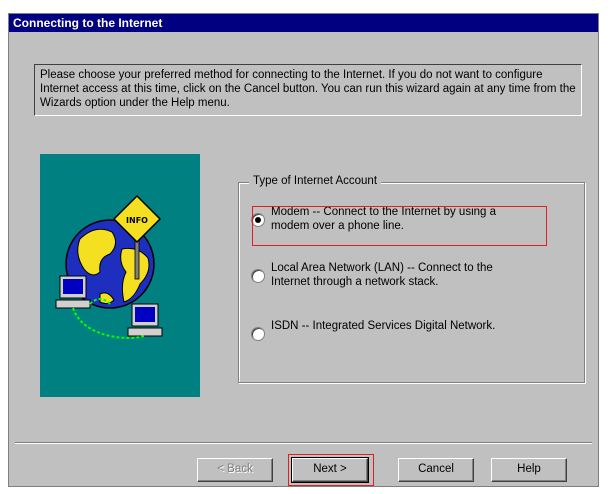 The height and width of the screenshot is (494, 613). Describe the element at coordinates (399, 226) in the screenshot. I see `modem-highlight-box` at that location.